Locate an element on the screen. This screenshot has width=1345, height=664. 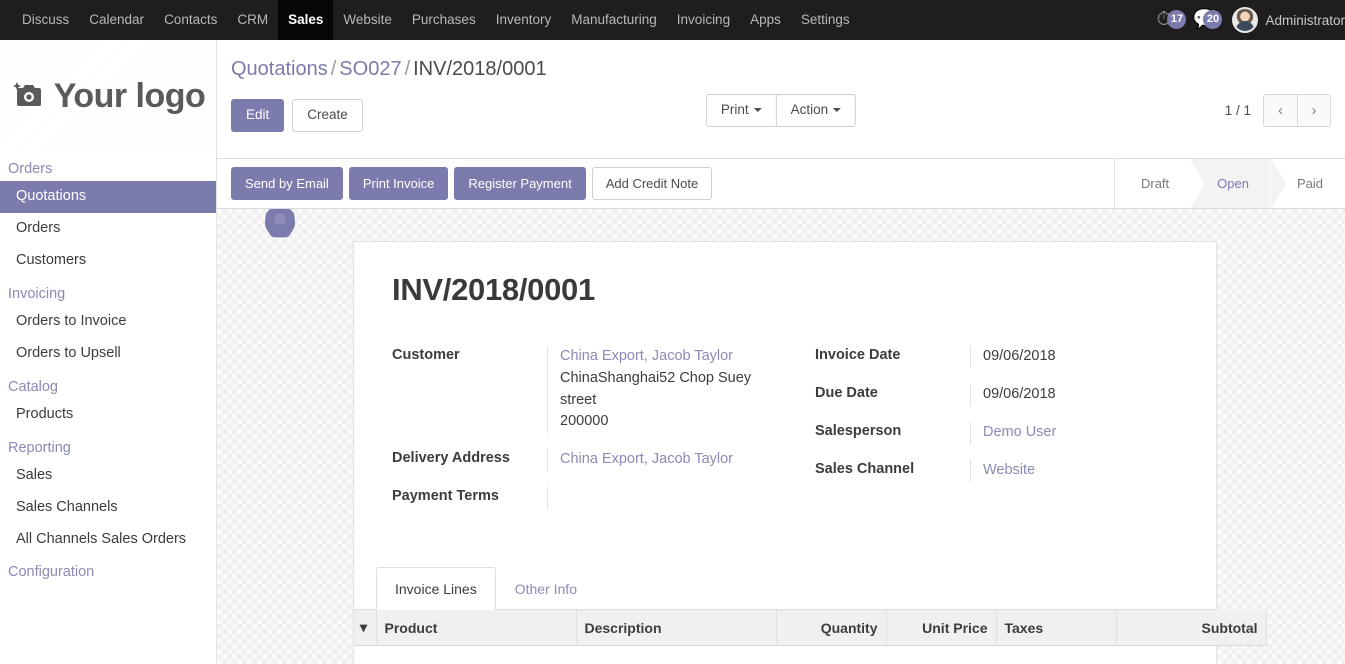
field-value-sales-channel: Website is located at coordinates (1074, 471).